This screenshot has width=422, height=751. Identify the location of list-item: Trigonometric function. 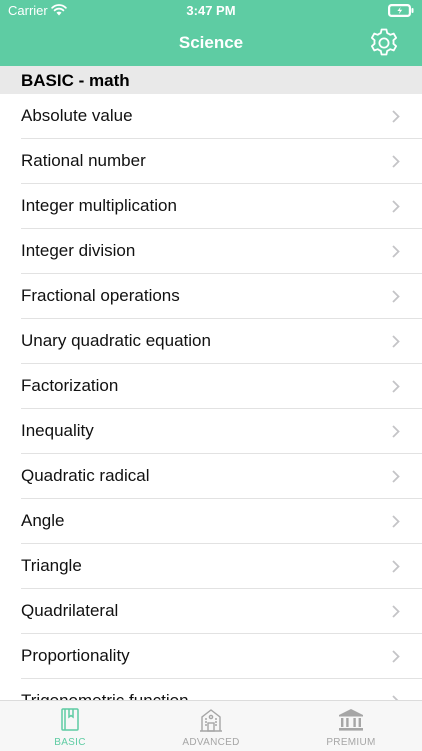
(221, 689).